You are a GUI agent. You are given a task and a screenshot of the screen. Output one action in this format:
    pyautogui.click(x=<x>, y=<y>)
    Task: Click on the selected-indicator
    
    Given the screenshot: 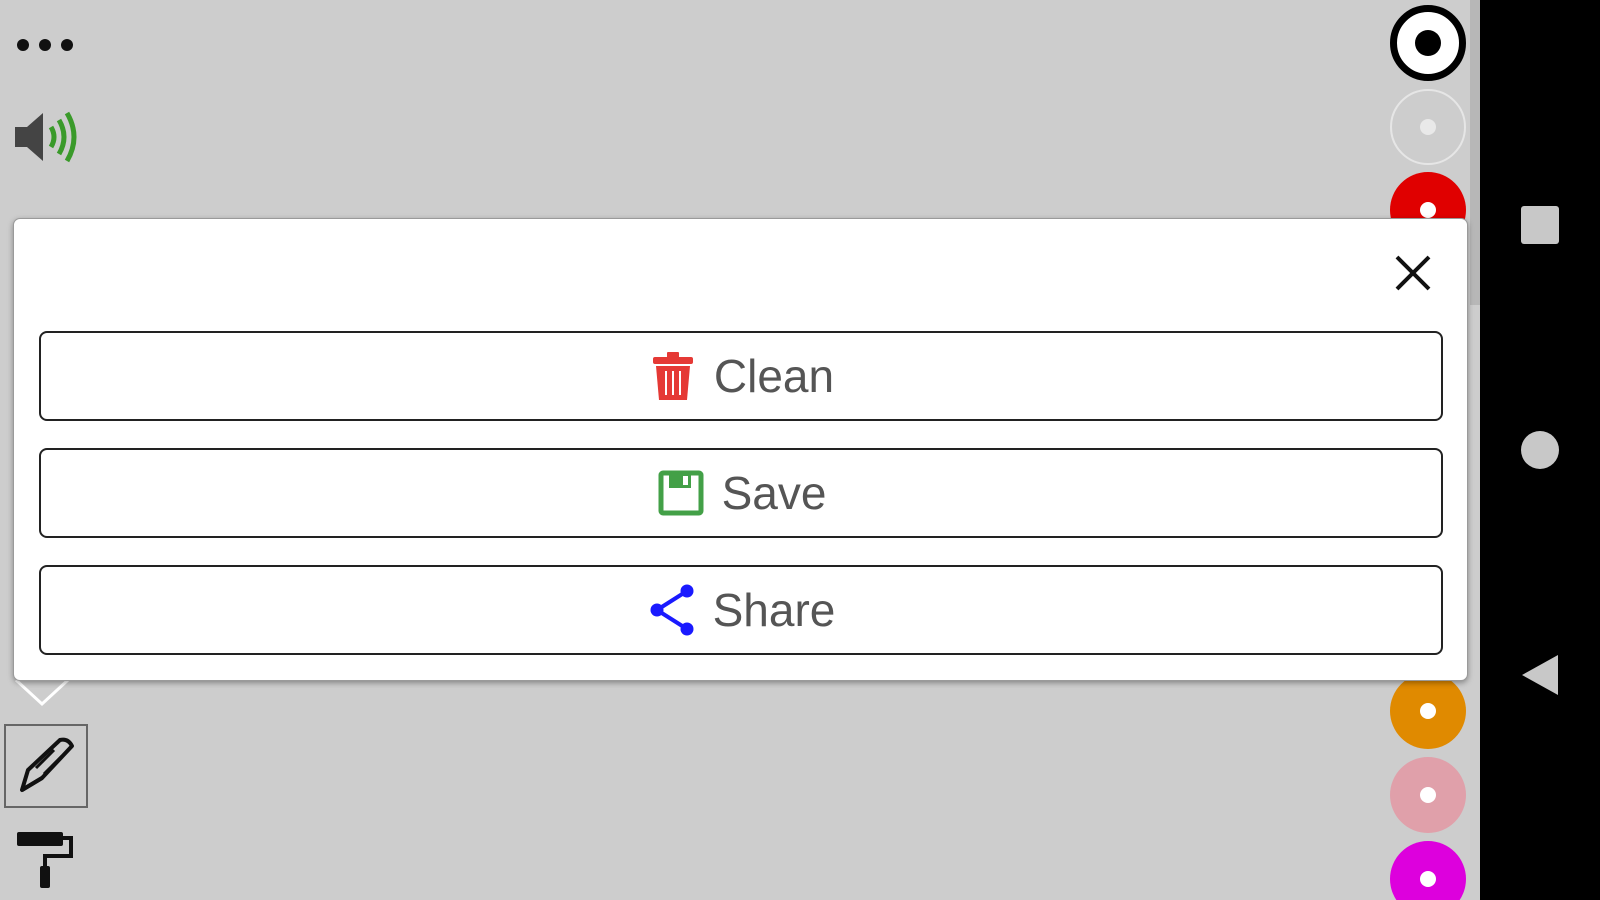 What is the action you would take?
    pyautogui.click(x=1428, y=43)
    